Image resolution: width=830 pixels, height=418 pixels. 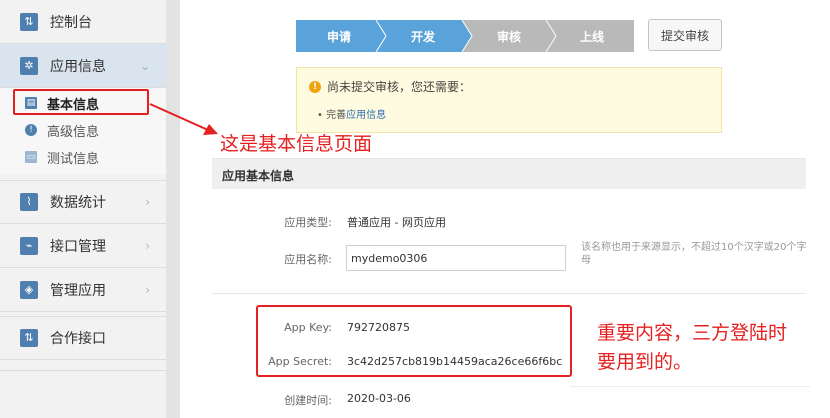 What do you see at coordinates (78, 290) in the screenshot?
I see `sidebar-item-label: 管理应用` at bounding box center [78, 290].